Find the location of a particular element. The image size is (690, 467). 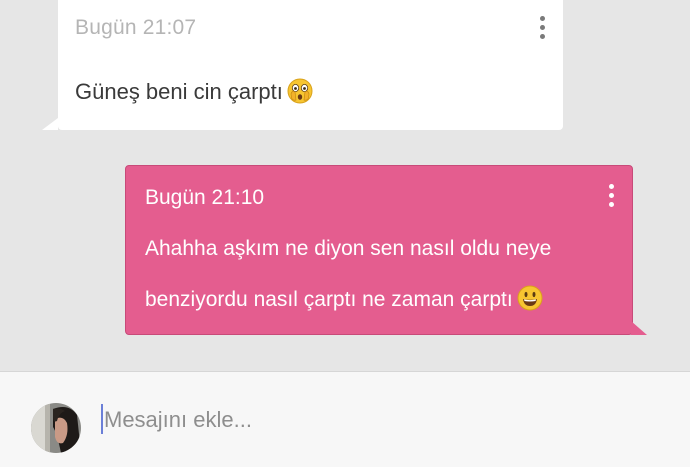

message-text-line: Güneş beni cin çarptı is located at coordinates (194, 91).